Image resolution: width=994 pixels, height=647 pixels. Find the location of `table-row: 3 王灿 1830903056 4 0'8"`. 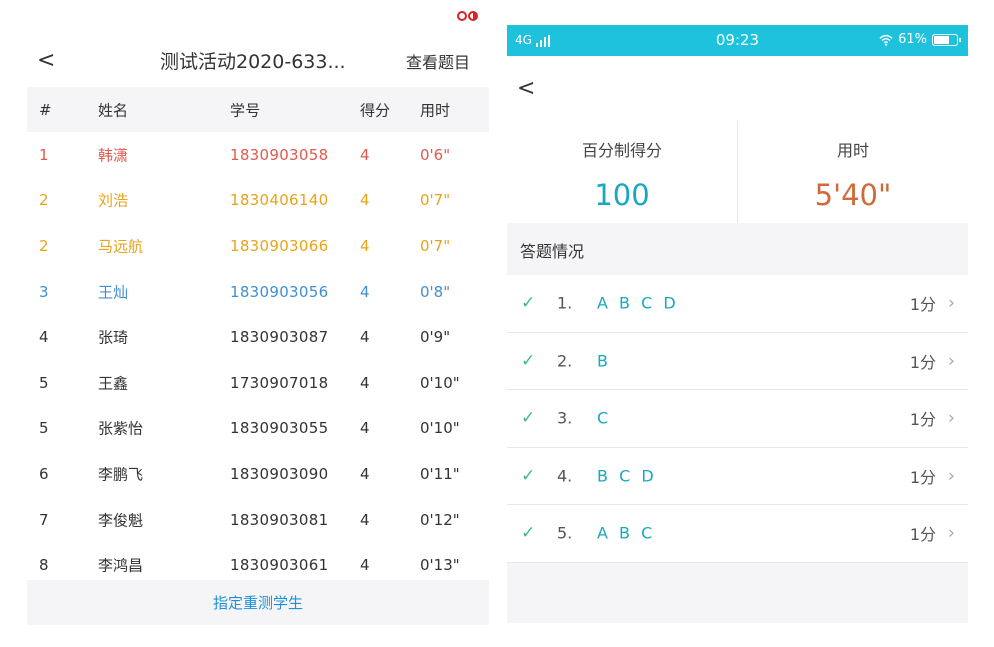

table-row: 3 王灿 1830903056 4 0'8" is located at coordinates (258, 292).